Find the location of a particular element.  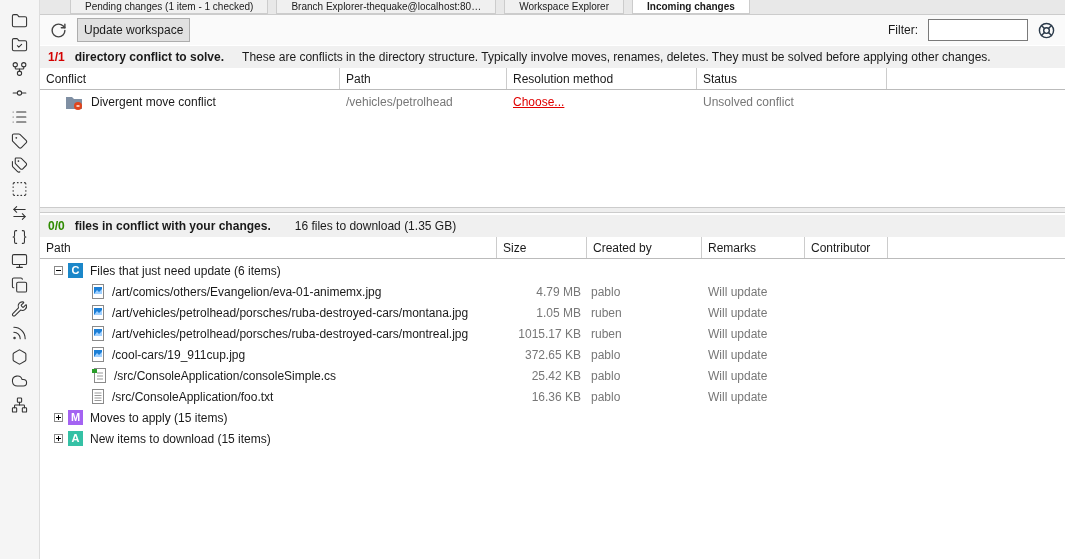

file-path: /art/comics/others/Evangelion/eva-01-animemx.jpg is located at coordinates (247, 292).